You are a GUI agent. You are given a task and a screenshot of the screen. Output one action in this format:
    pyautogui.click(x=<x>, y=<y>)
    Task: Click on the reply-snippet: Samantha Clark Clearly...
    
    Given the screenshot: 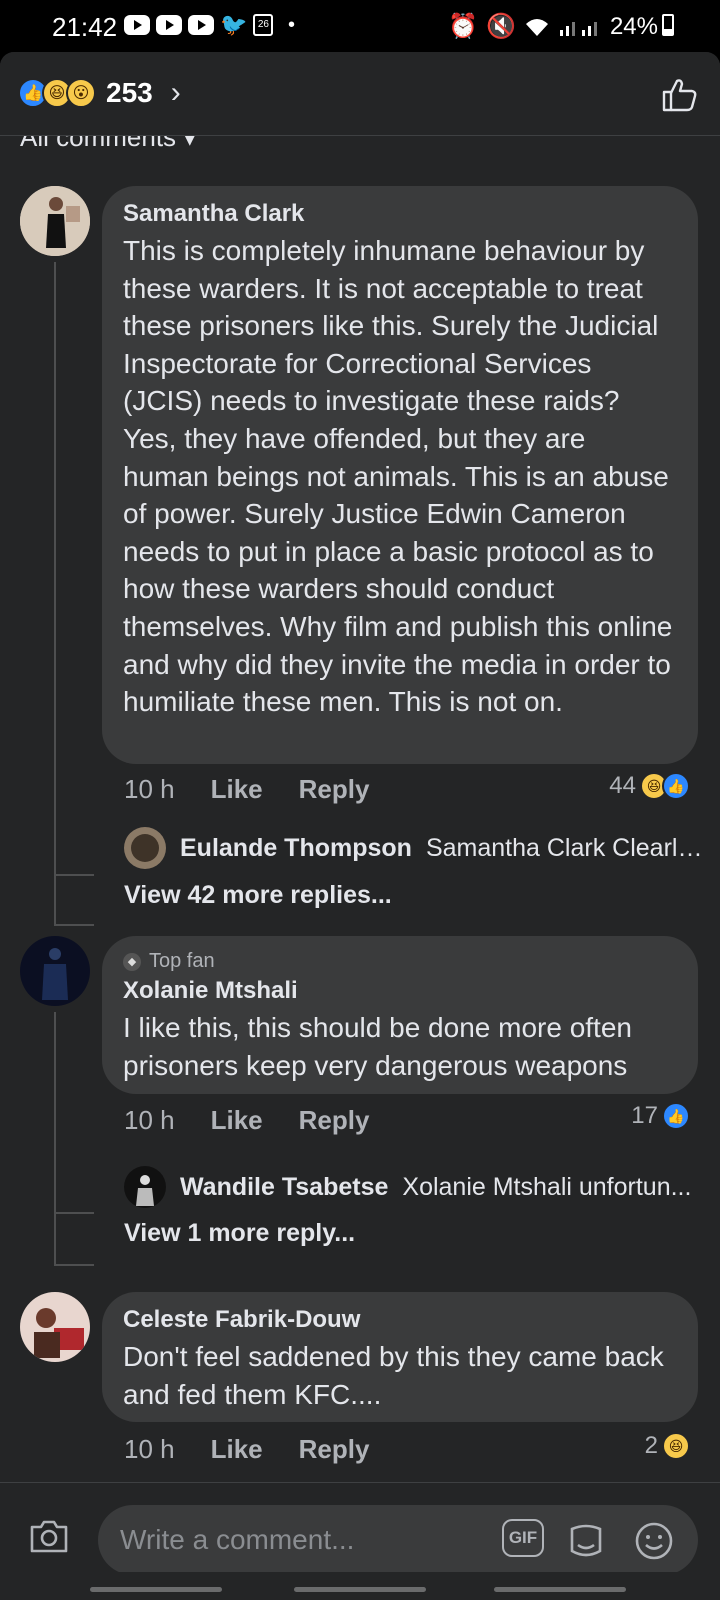 What is the action you would take?
    pyautogui.click(x=564, y=847)
    